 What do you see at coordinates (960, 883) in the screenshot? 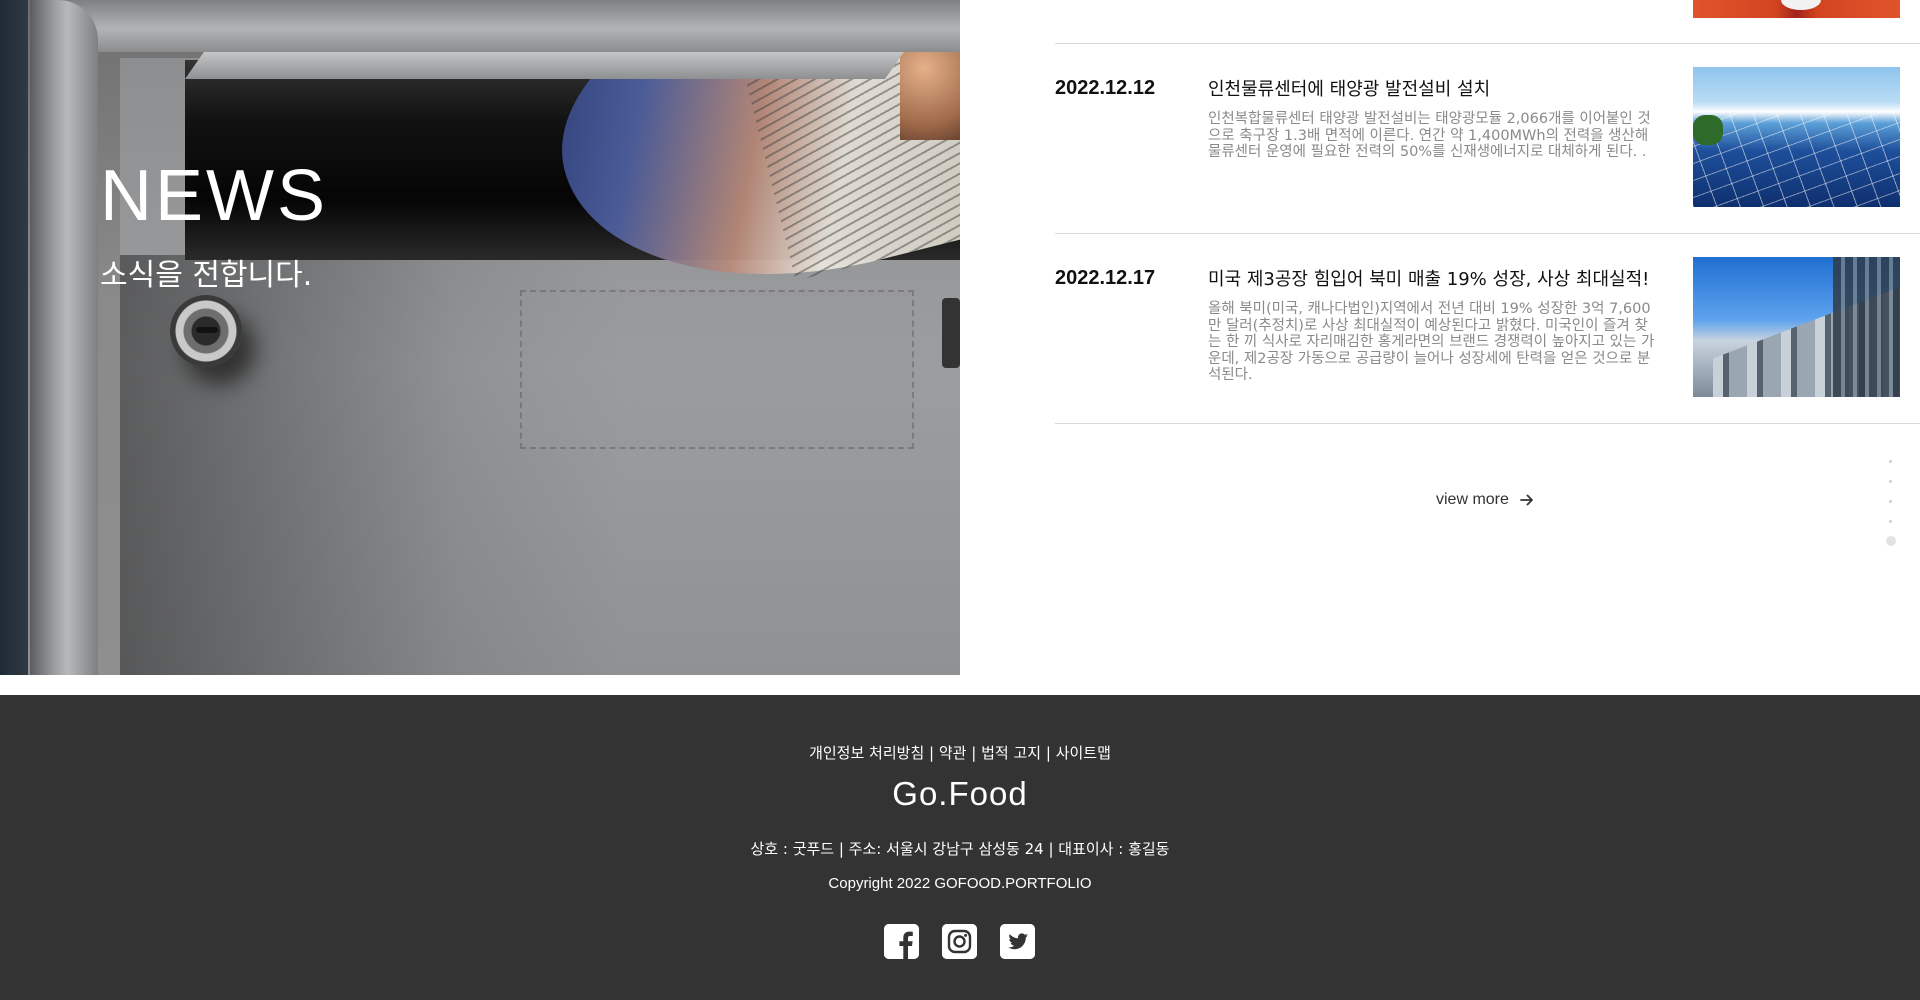
I see `footer-copyright: Copyright 2022 GOFOOD.PORTFOLIO` at bounding box center [960, 883].